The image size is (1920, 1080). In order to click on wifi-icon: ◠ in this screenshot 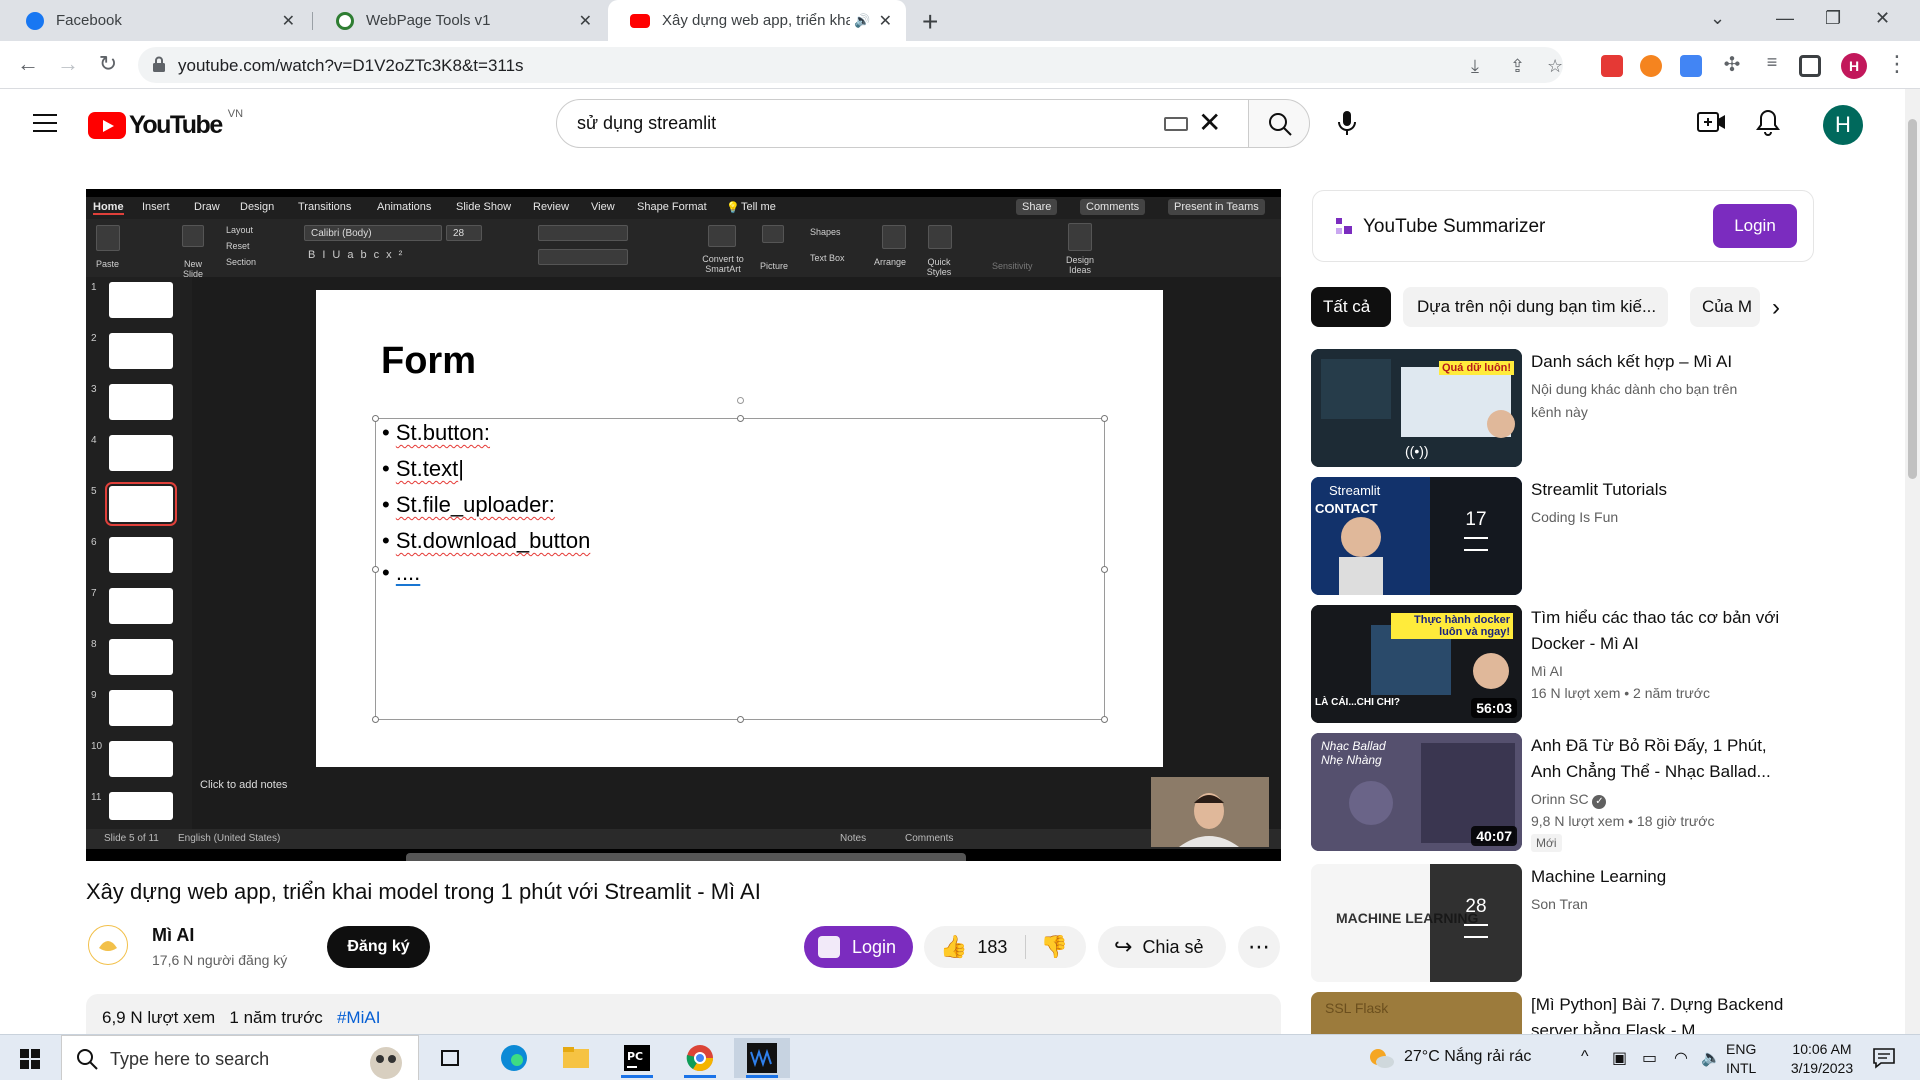, I will do `click(1681, 1058)`.